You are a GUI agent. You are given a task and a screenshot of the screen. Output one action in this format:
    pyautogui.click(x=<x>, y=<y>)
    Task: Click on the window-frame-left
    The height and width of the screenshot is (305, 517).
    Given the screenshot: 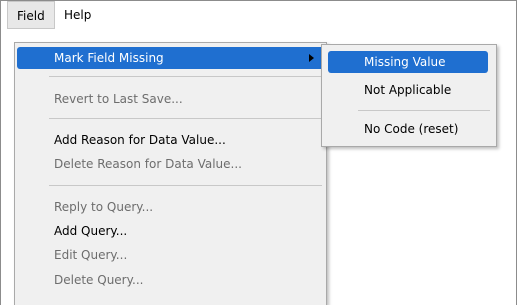 What is the action you would take?
    pyautogui.click(x=0, y=152)
    